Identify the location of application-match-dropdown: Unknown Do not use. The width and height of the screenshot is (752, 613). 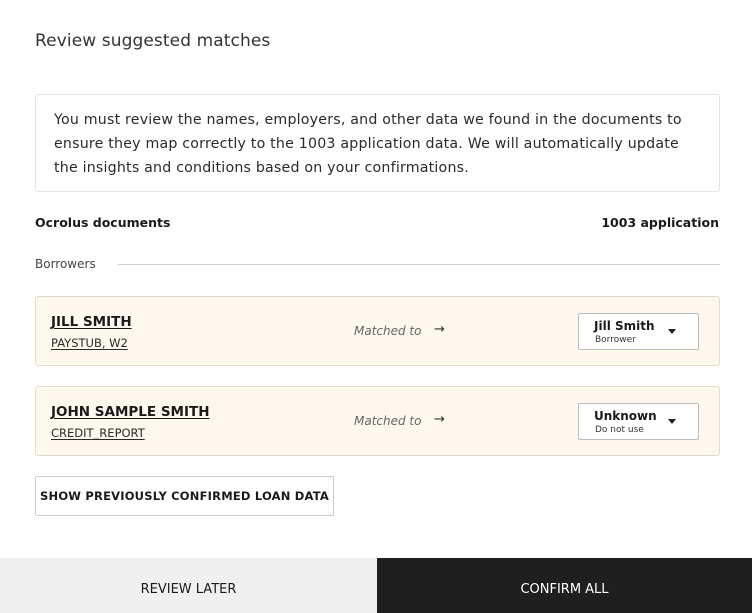
(638, 421).